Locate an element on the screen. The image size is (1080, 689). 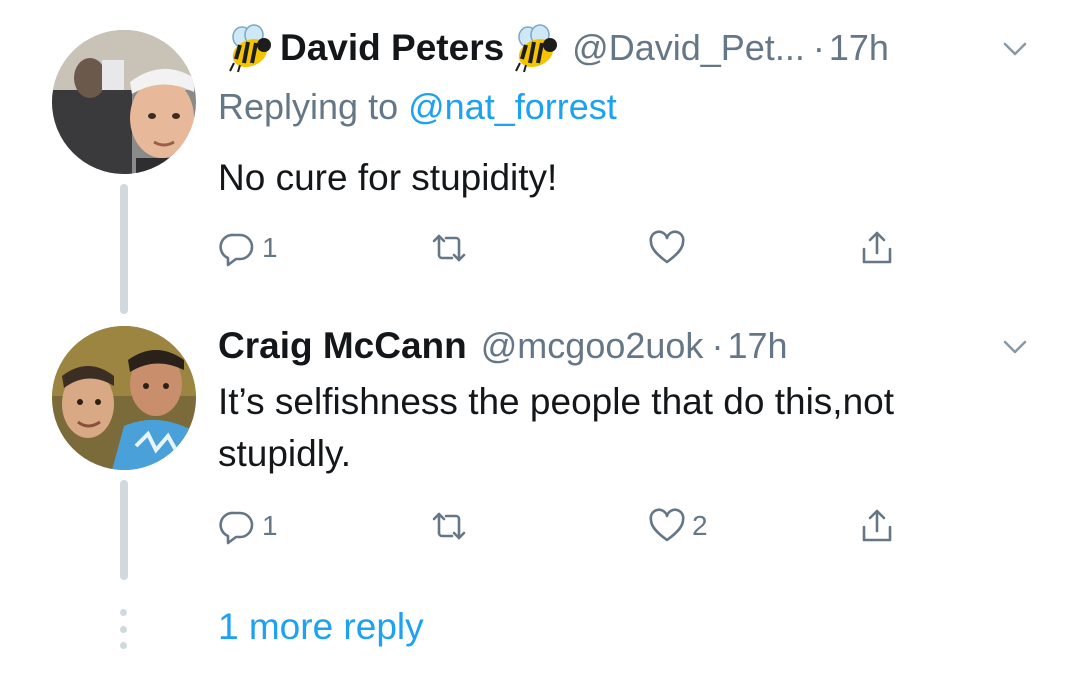
like-button is located at coordinates (670, 248).